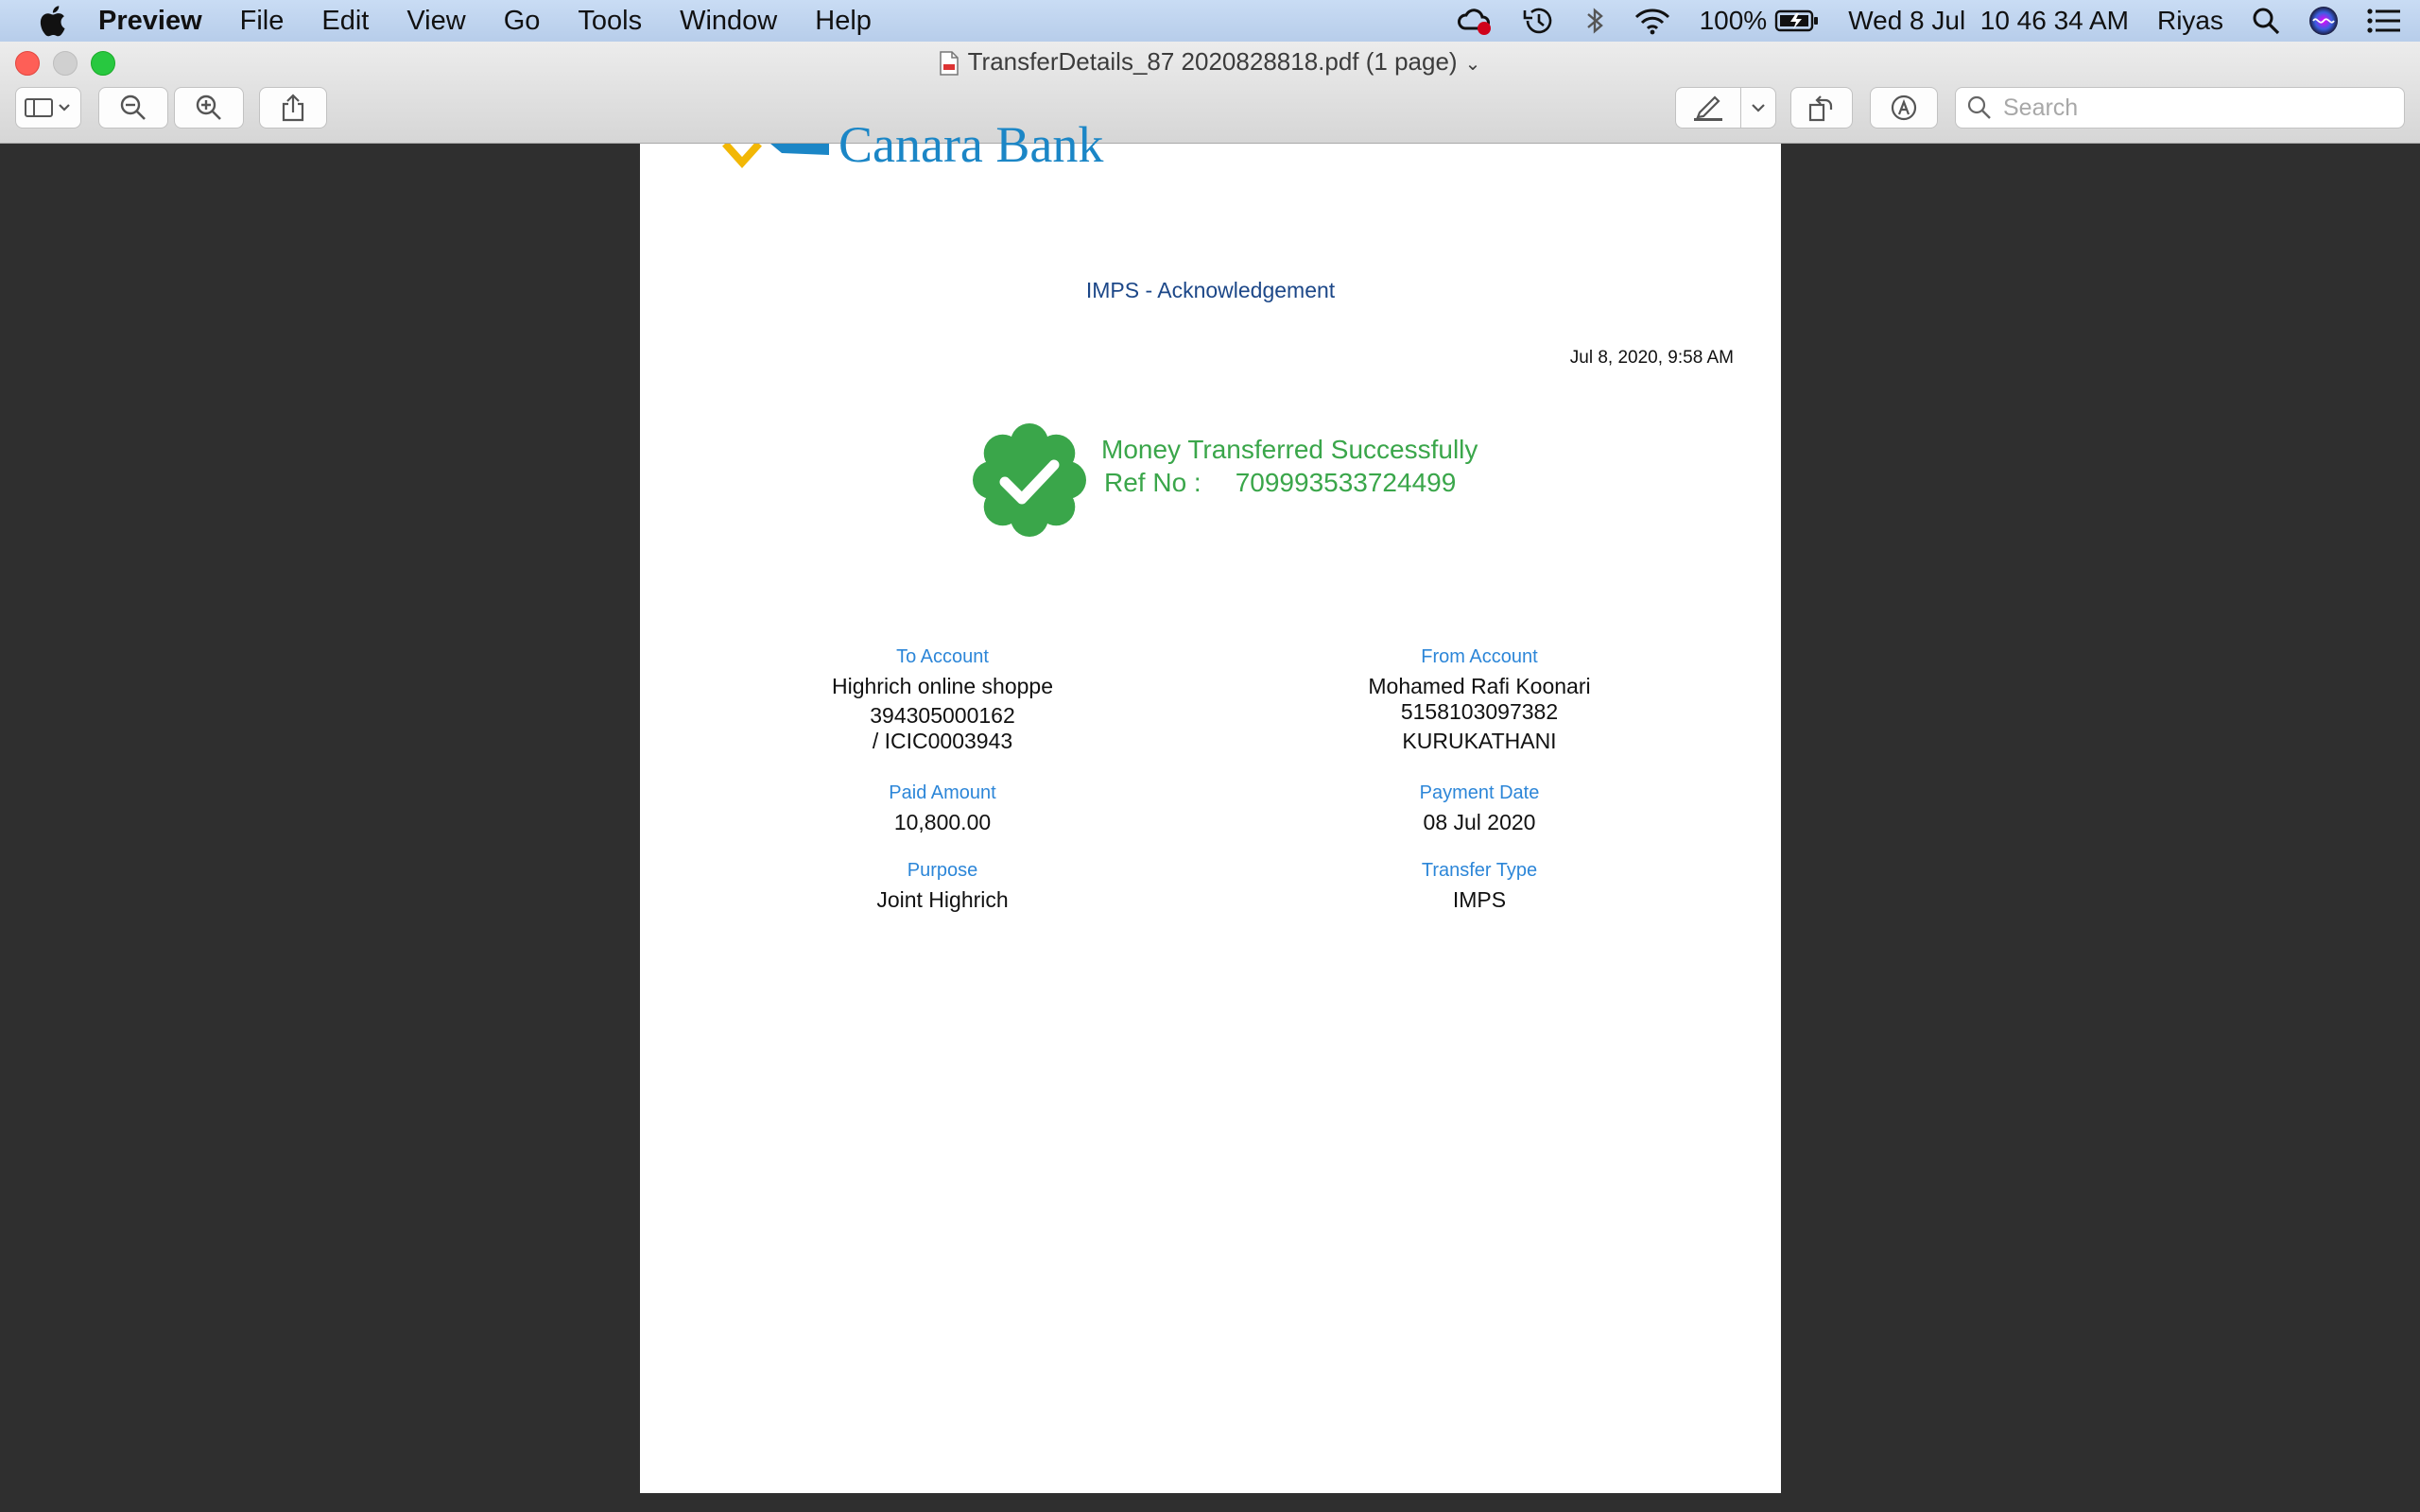 This screenshot has width=2420, height=1512. What do you see at coordinates (435, 21) in the screenshot?
I see `menu-view: View` at bounding box center [435, 21].